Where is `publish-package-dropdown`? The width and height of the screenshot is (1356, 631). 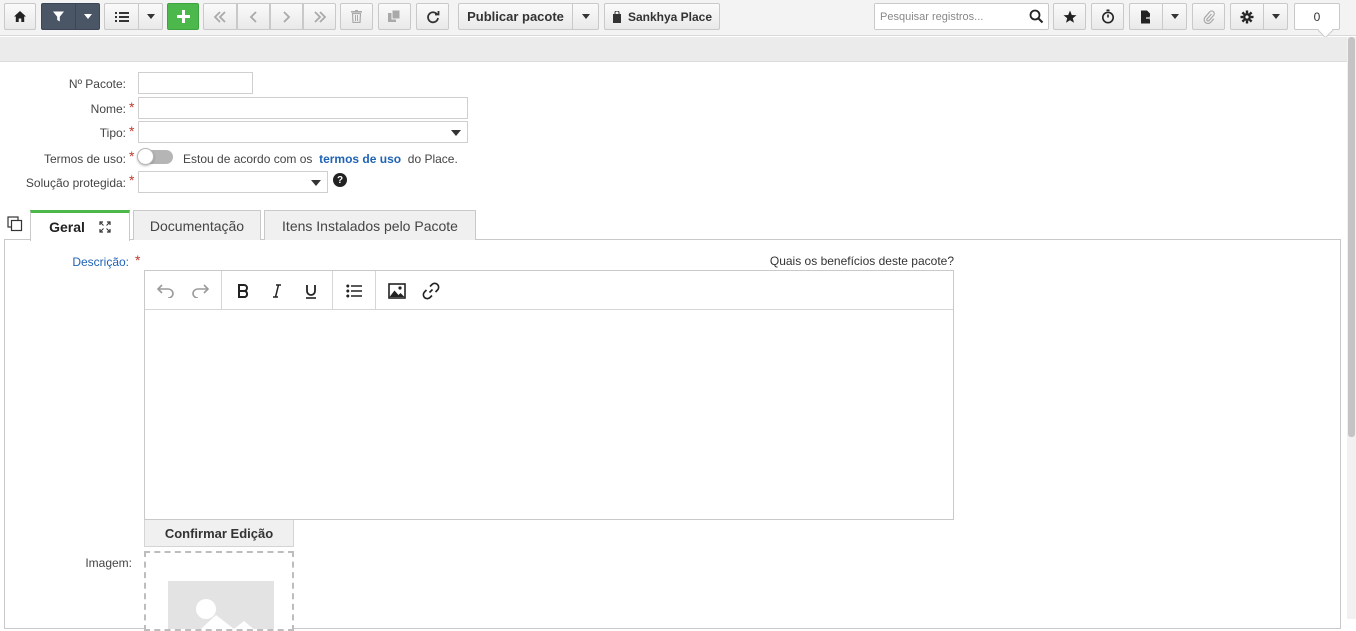
publish-package-dropdown is located at coordinates (585, 16).